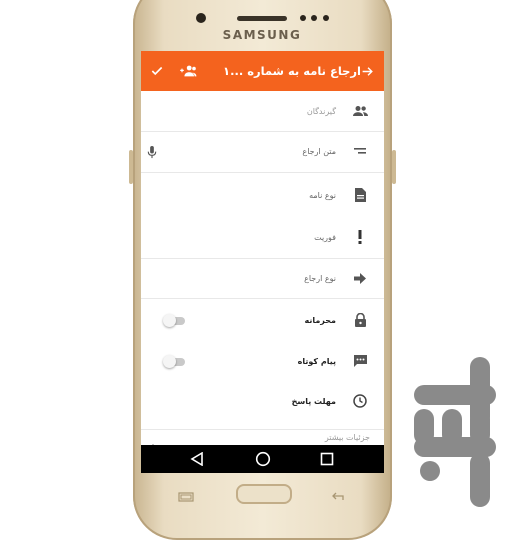 The image size is (518, 540). What do you see at coordinates (262, 18) in the screenshot?
I see `earpiece-speaker` at bounding box center [262, 18].